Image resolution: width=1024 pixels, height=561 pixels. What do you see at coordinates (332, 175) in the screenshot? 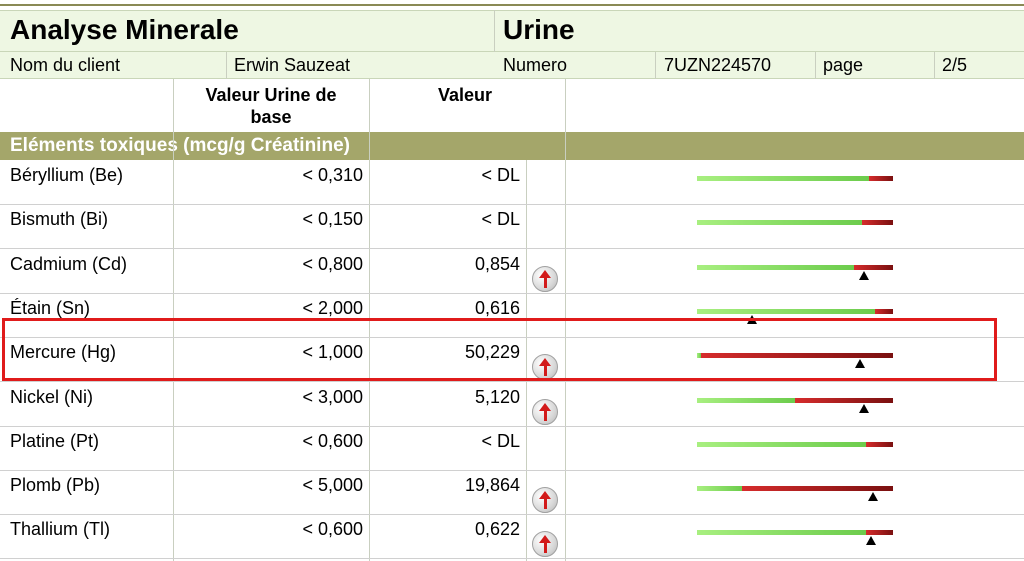
I see `base-value: < 0,310` at bounding box center [332, 175].